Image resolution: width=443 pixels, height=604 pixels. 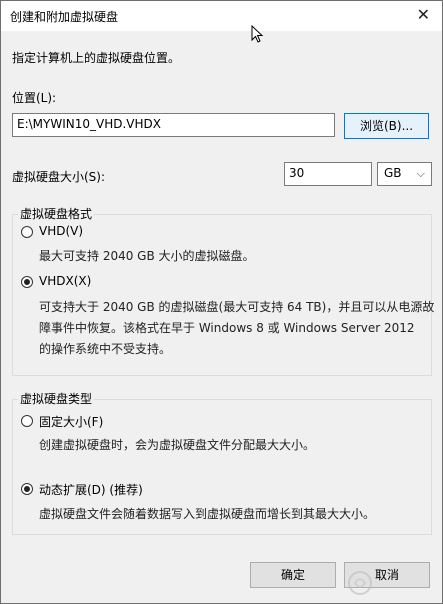 I want to click on vhd-radio, so click(x=27, y=232).